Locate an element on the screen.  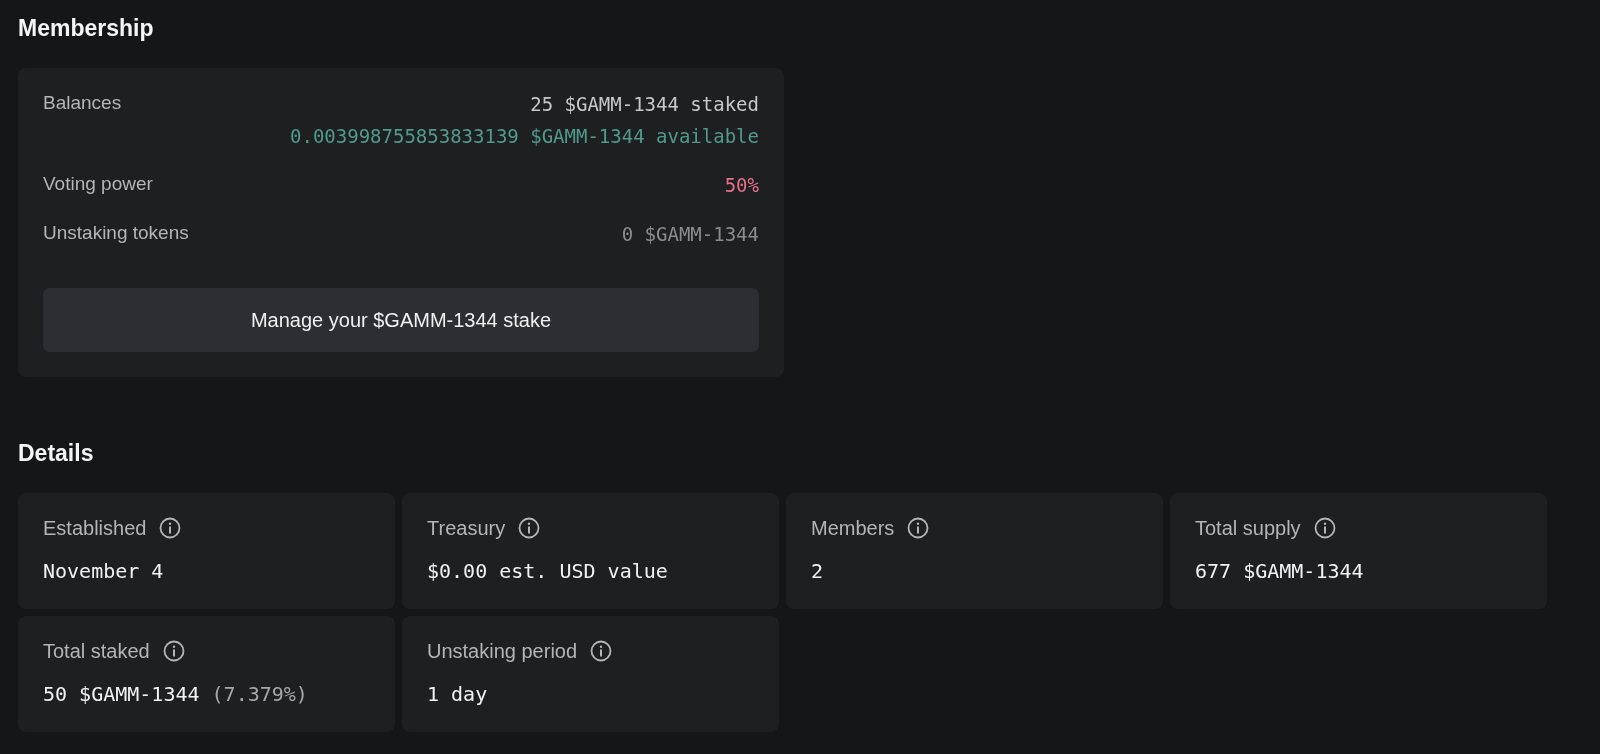
detail-label: Treasury is located at coordinates (466, 528).